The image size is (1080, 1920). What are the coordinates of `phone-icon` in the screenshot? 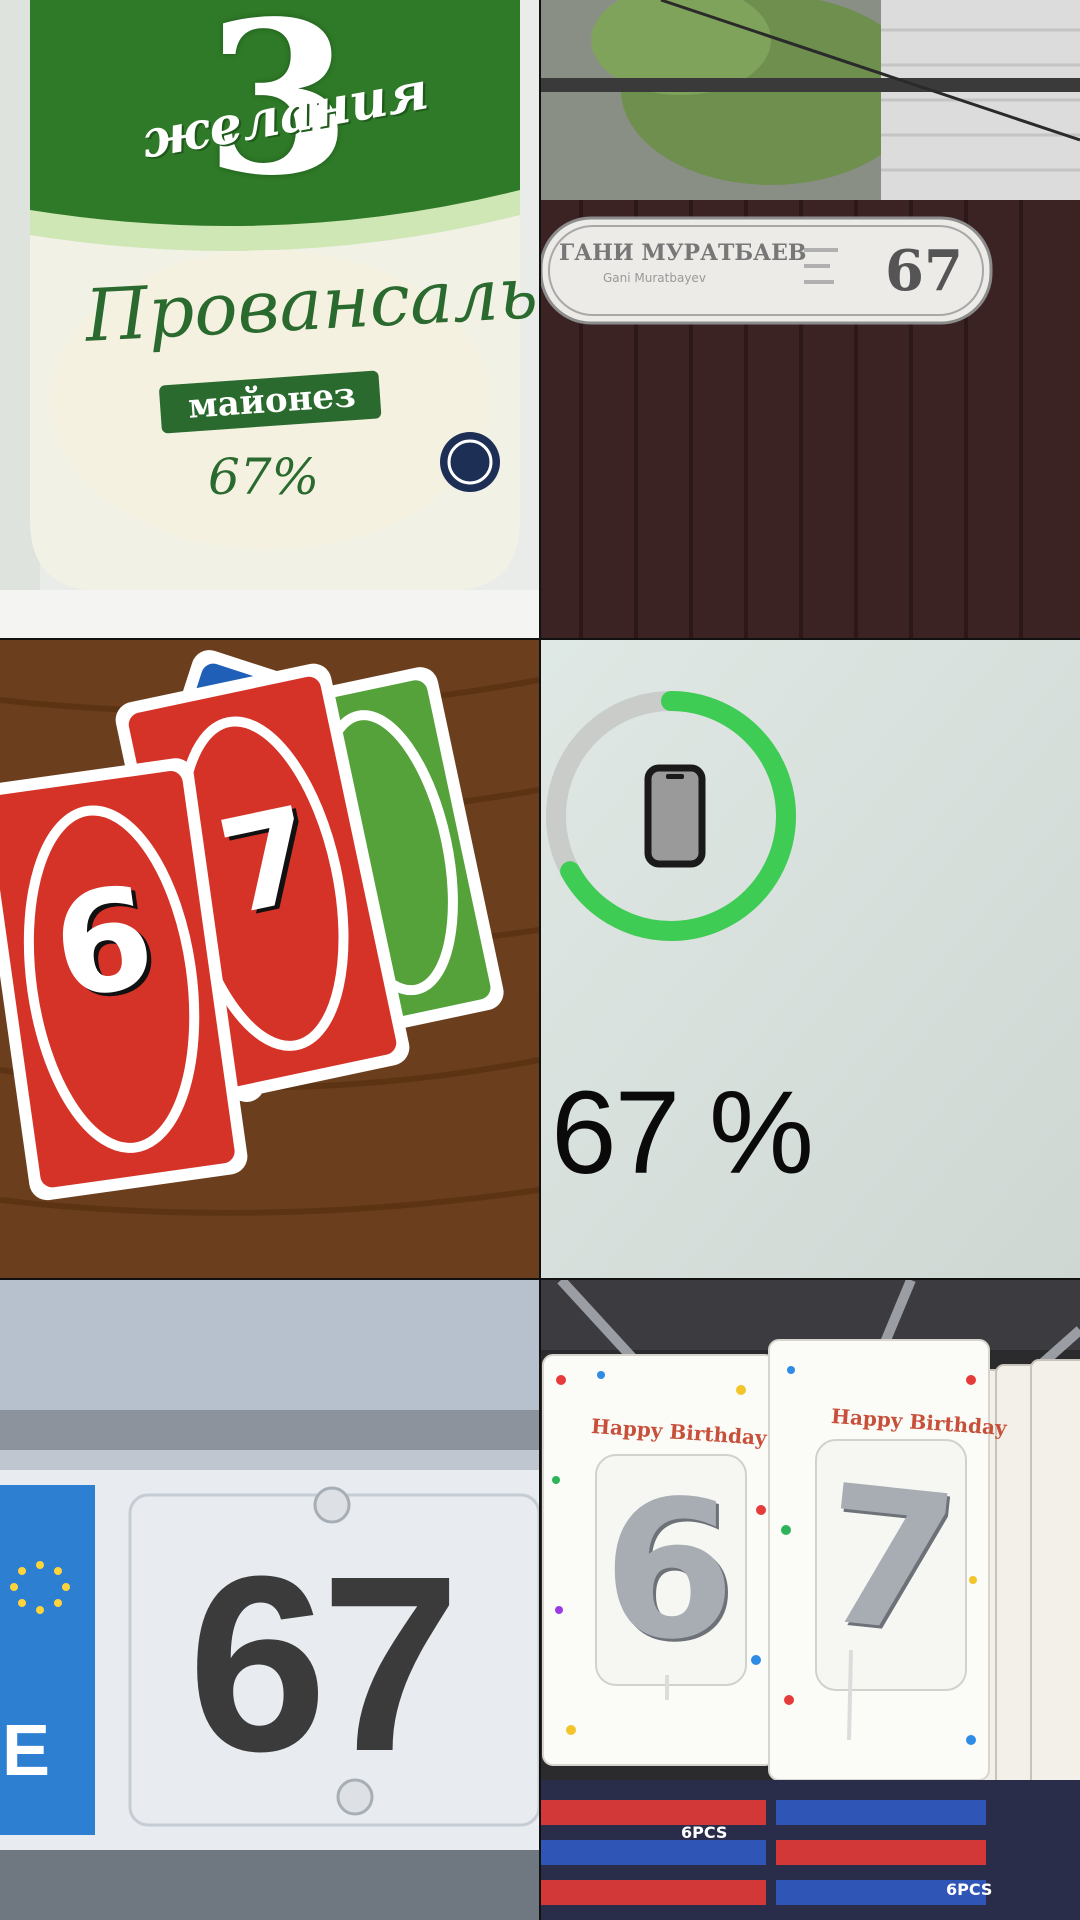 It's located at (675, 816).